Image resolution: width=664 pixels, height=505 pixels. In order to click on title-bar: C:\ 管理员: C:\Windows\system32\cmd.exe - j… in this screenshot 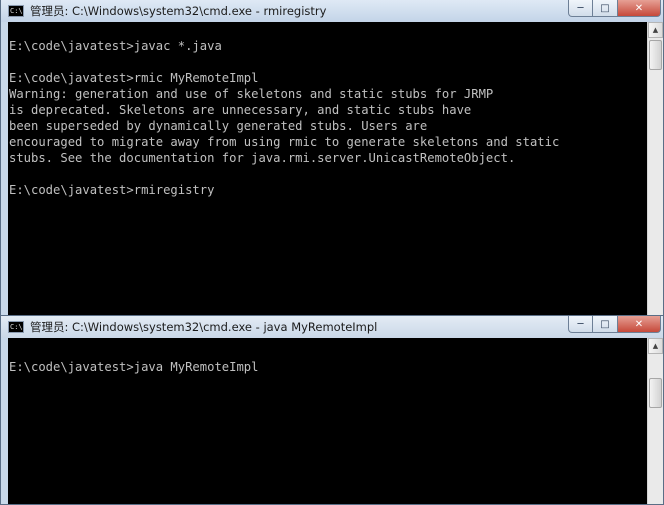, I will do `click(332, 327)`.